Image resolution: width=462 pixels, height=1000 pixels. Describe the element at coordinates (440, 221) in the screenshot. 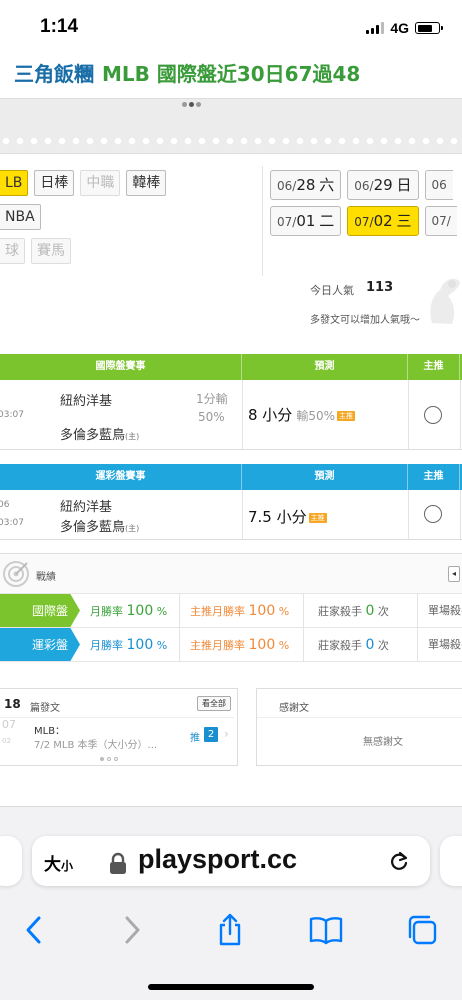

I see `date-button-0703: 07/` at that location.